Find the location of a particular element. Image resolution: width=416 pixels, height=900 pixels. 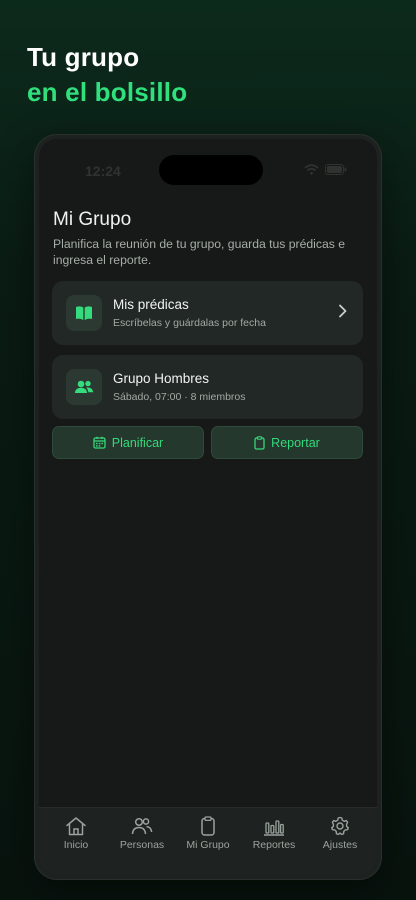

tab-reportes-label: Reportes is located at coordinates (274, 845).